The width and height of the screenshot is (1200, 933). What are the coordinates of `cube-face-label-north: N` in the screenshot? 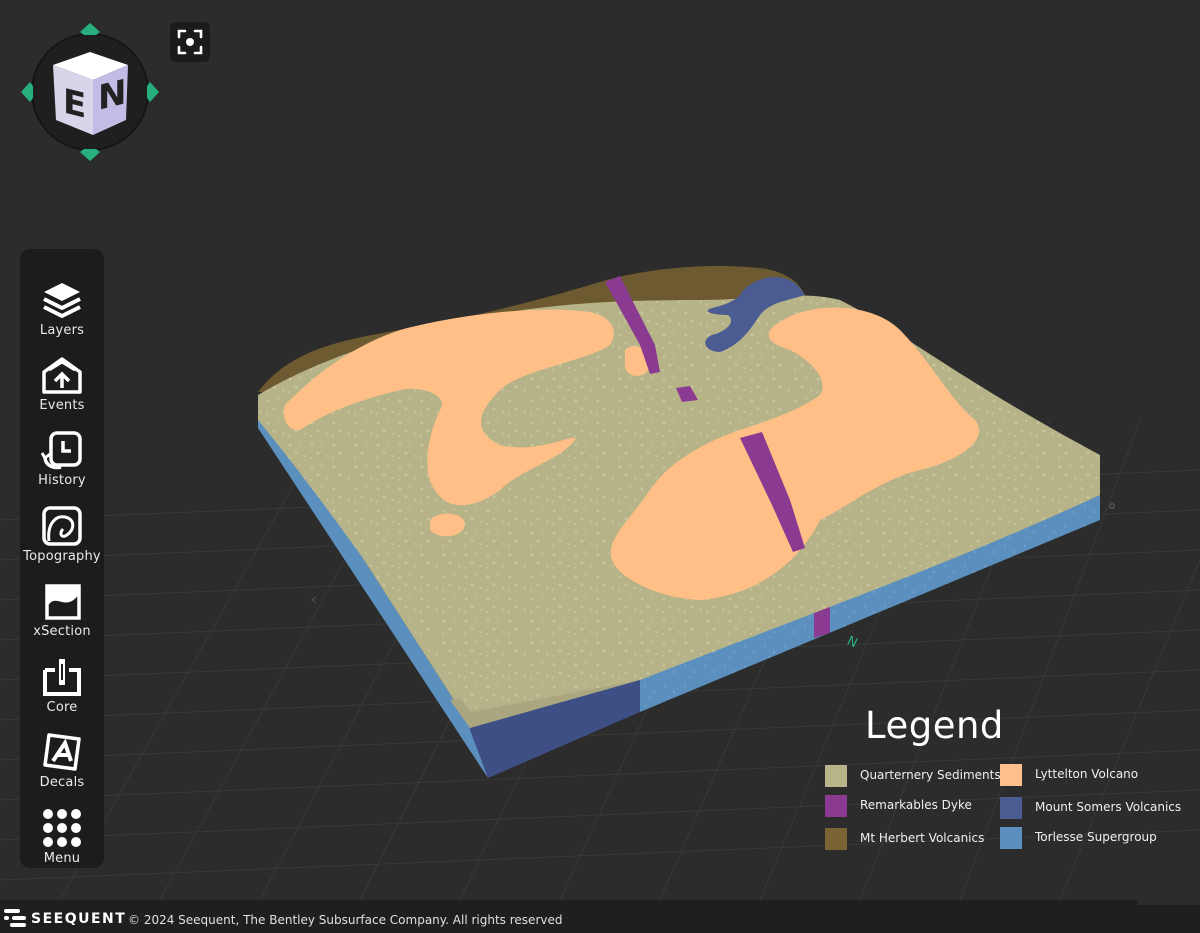 It's located at (112, 95).